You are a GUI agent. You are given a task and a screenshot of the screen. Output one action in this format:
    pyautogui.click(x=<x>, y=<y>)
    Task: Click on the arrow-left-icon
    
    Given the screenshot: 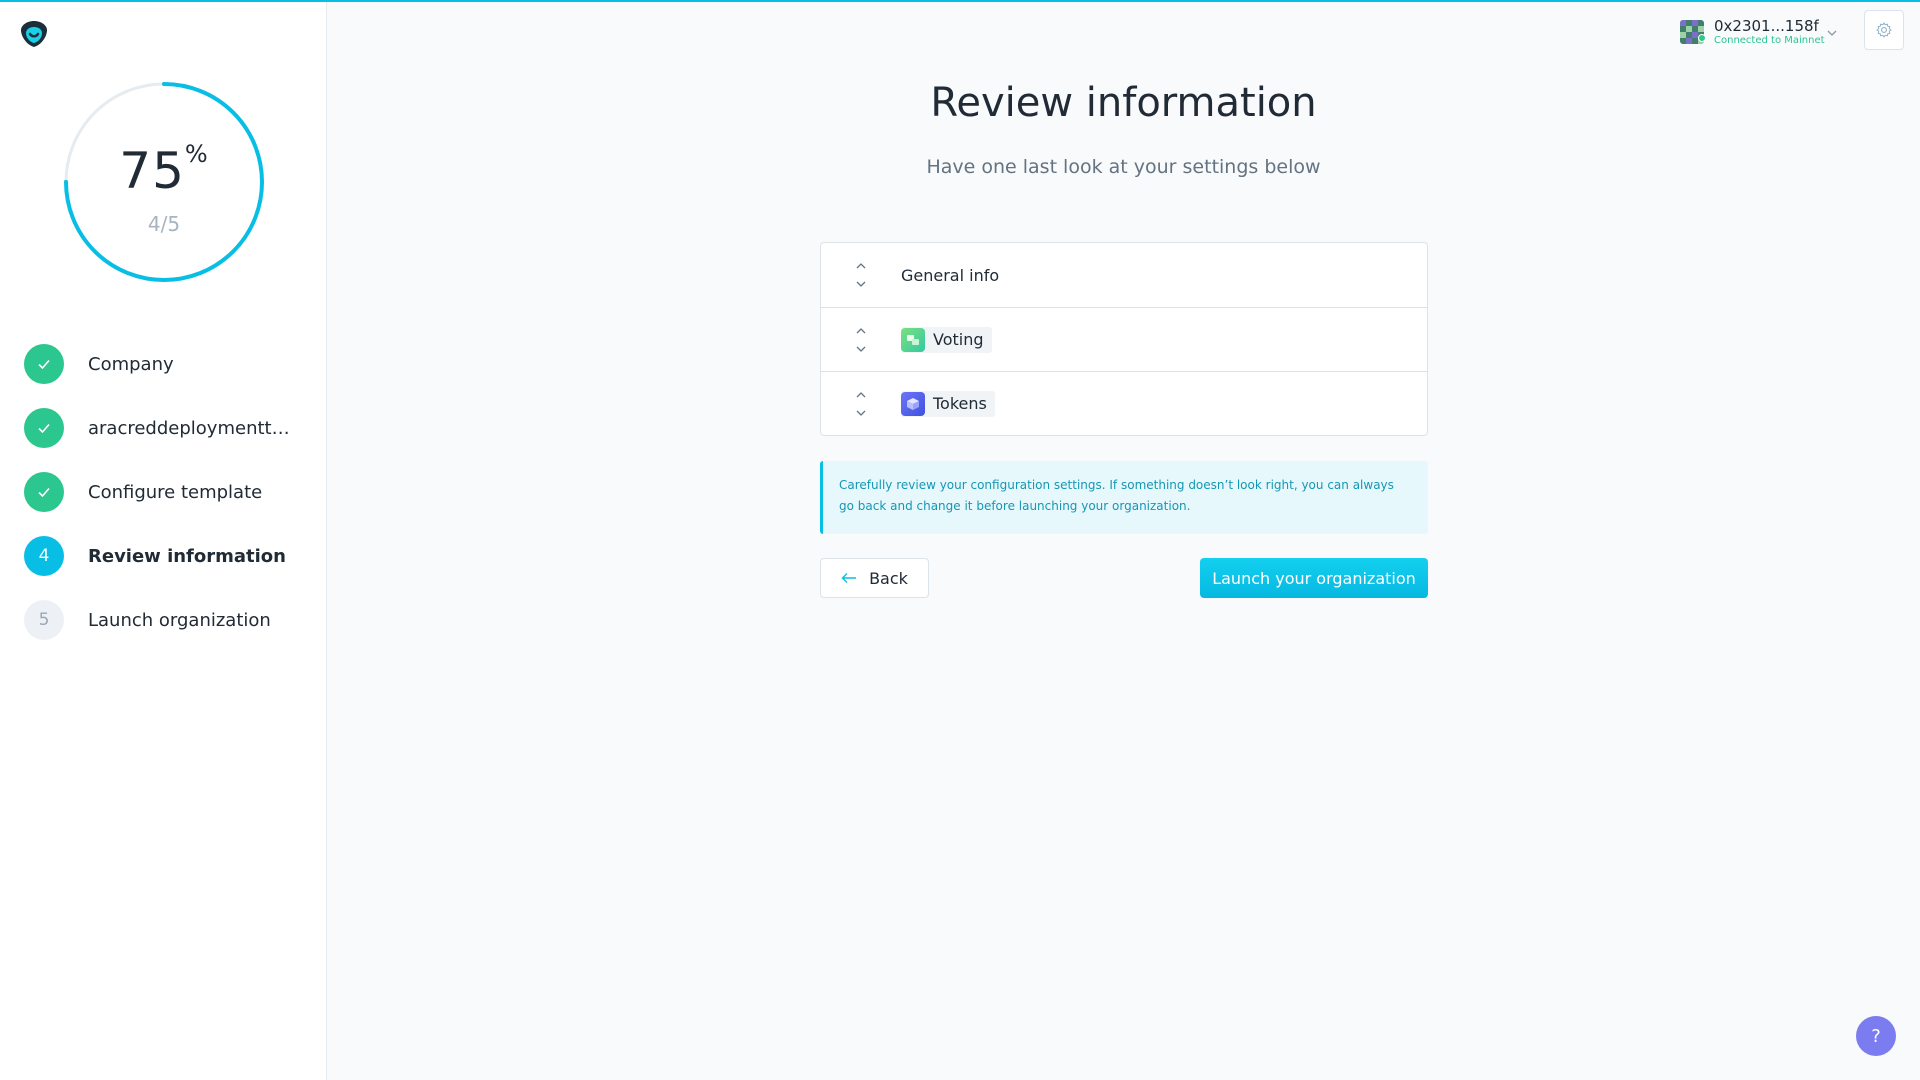 What is the action you would take?
    pyautogui.click(x=849, y=578)
    